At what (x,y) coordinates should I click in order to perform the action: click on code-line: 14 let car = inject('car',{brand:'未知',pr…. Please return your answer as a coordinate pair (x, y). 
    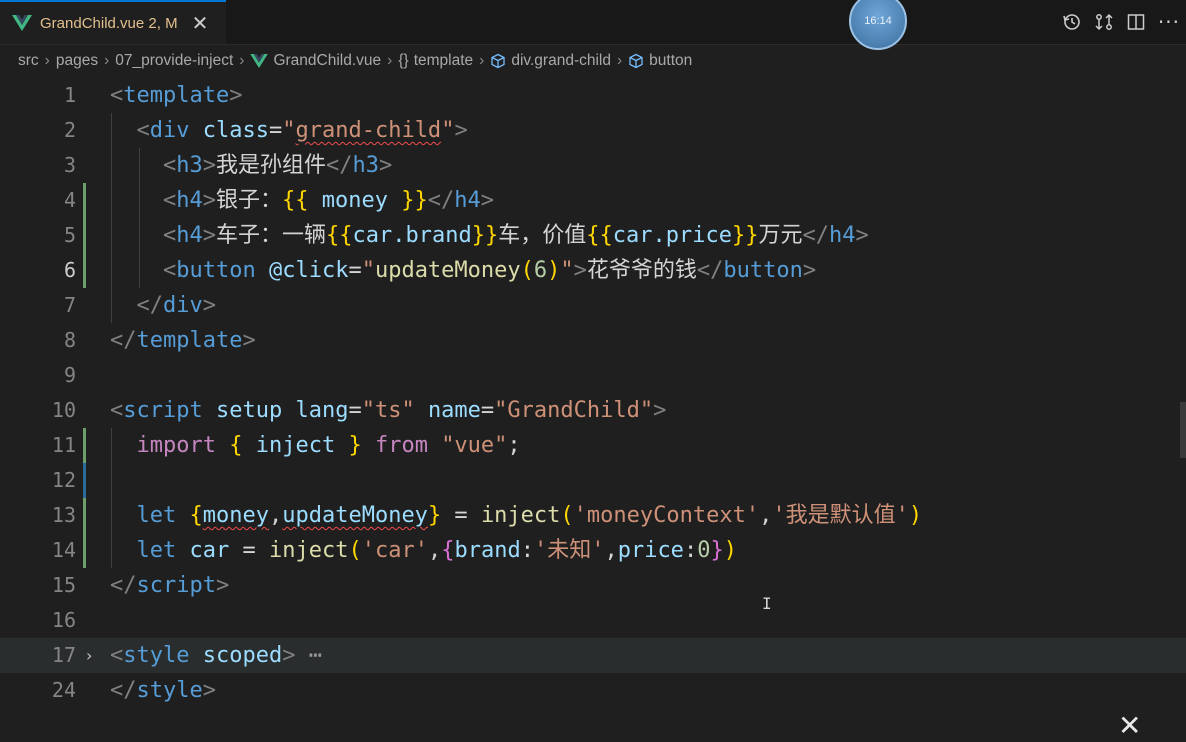
    Looking at the image, I should click on (593, 550).